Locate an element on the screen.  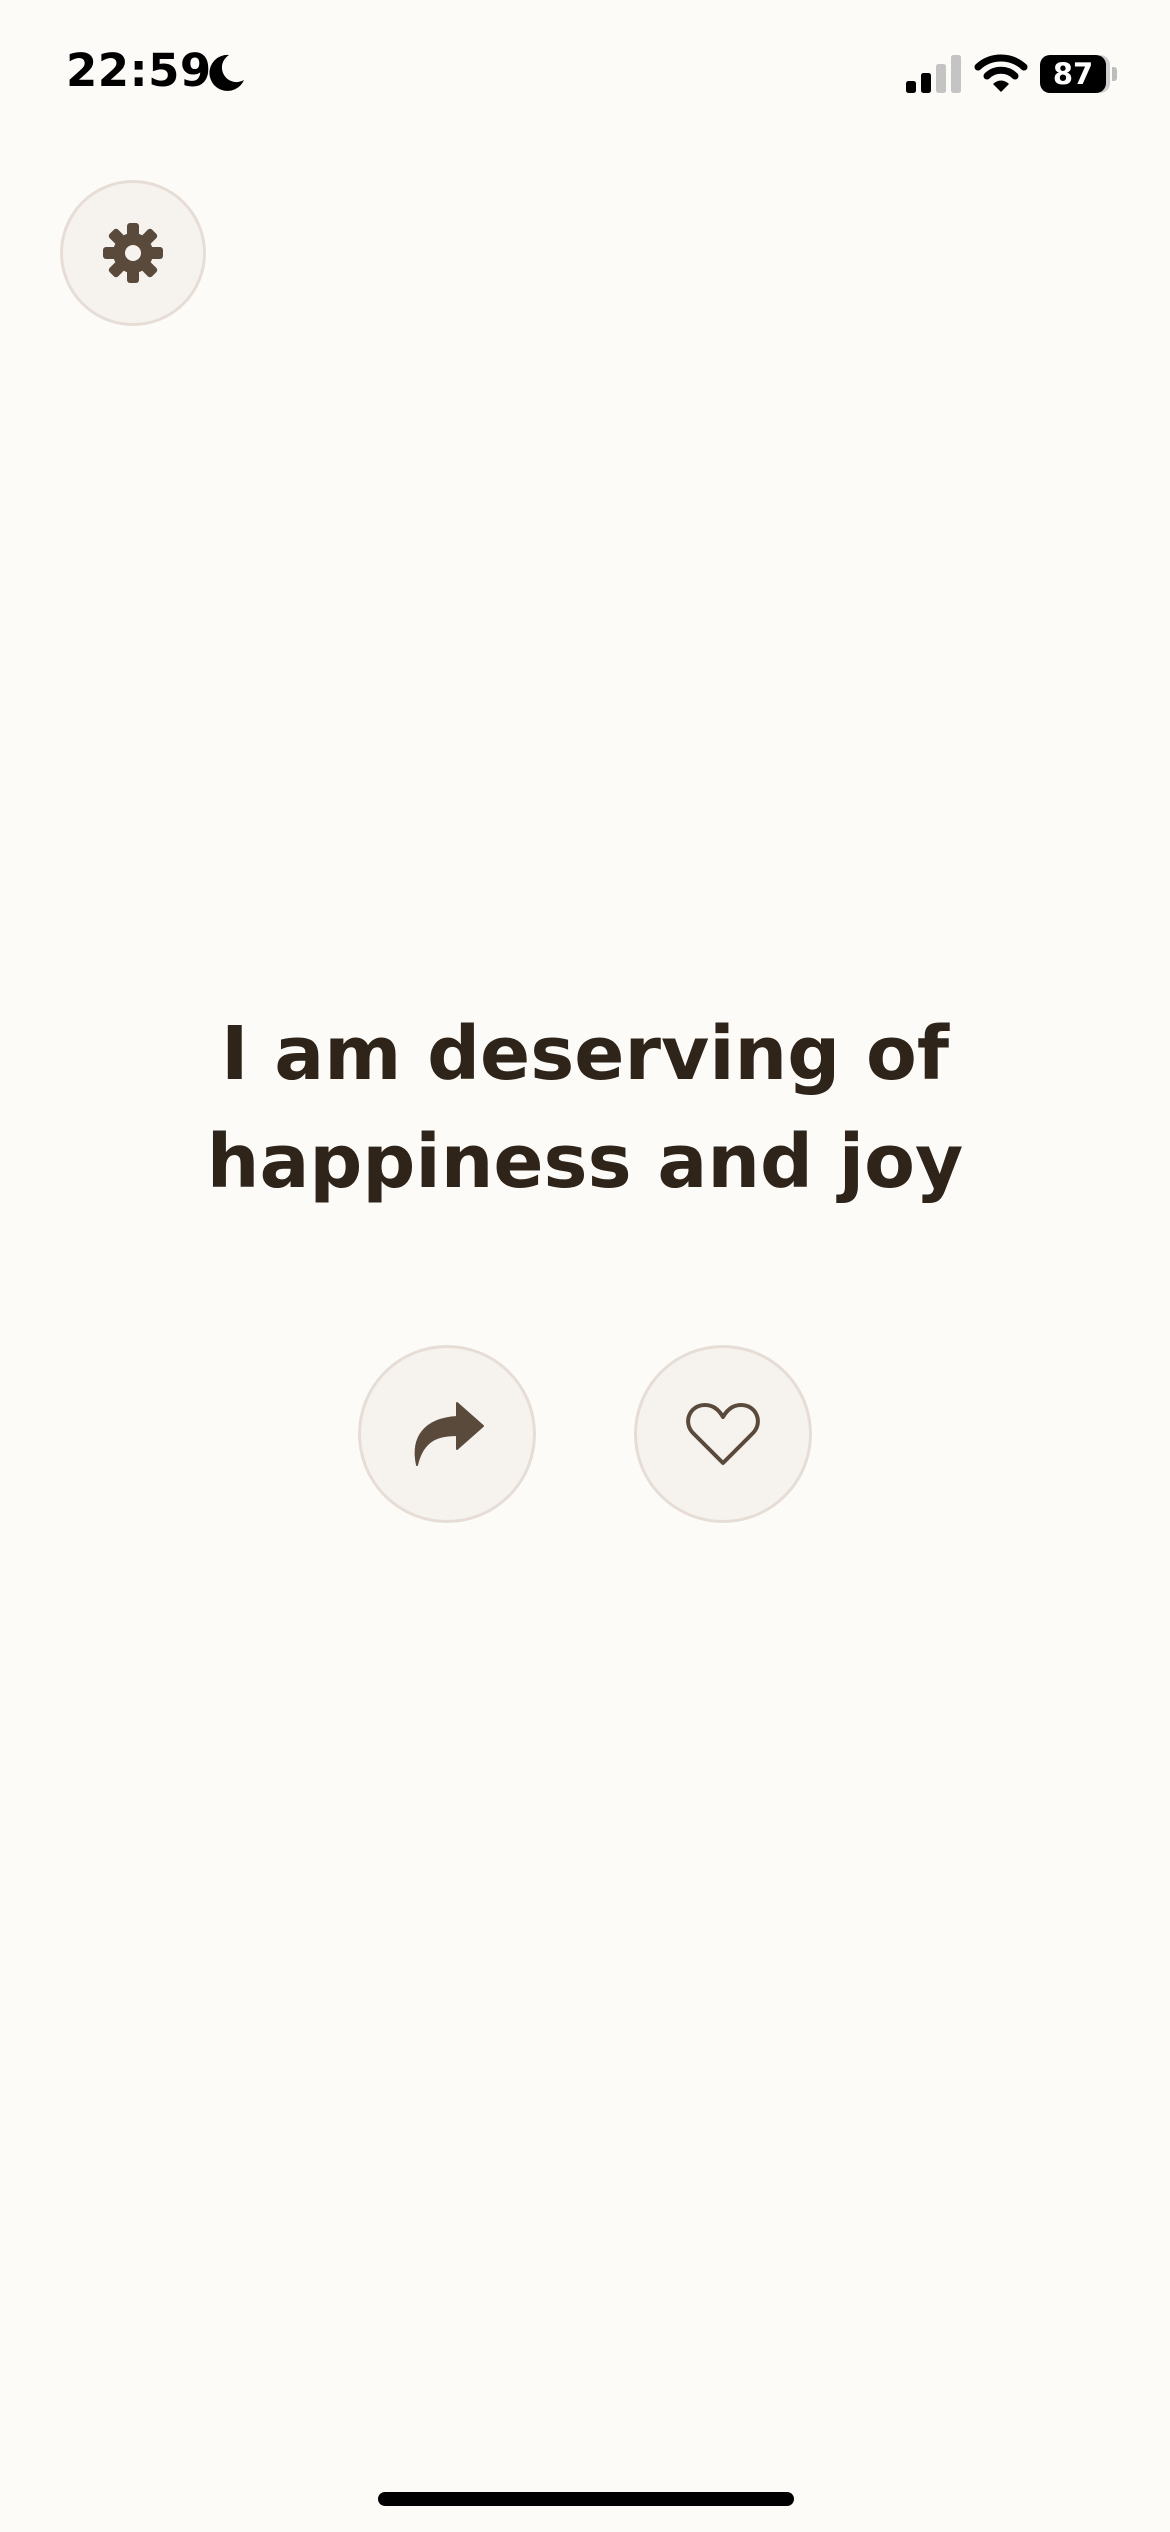
share-button is located at coordinates (447, 1434).